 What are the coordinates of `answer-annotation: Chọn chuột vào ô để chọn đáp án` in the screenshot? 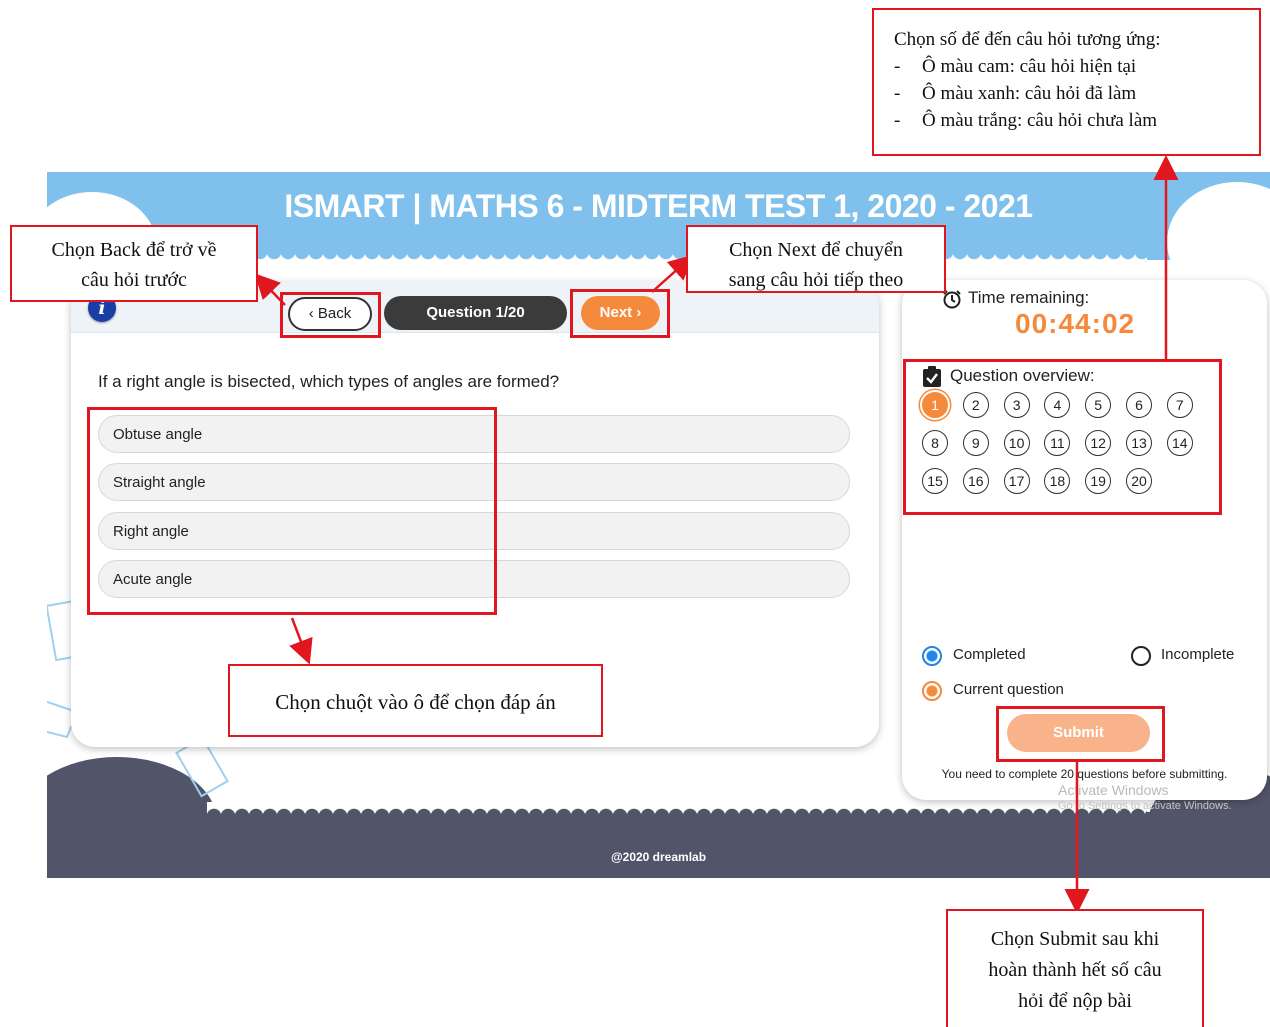 It's located at (415, 700).